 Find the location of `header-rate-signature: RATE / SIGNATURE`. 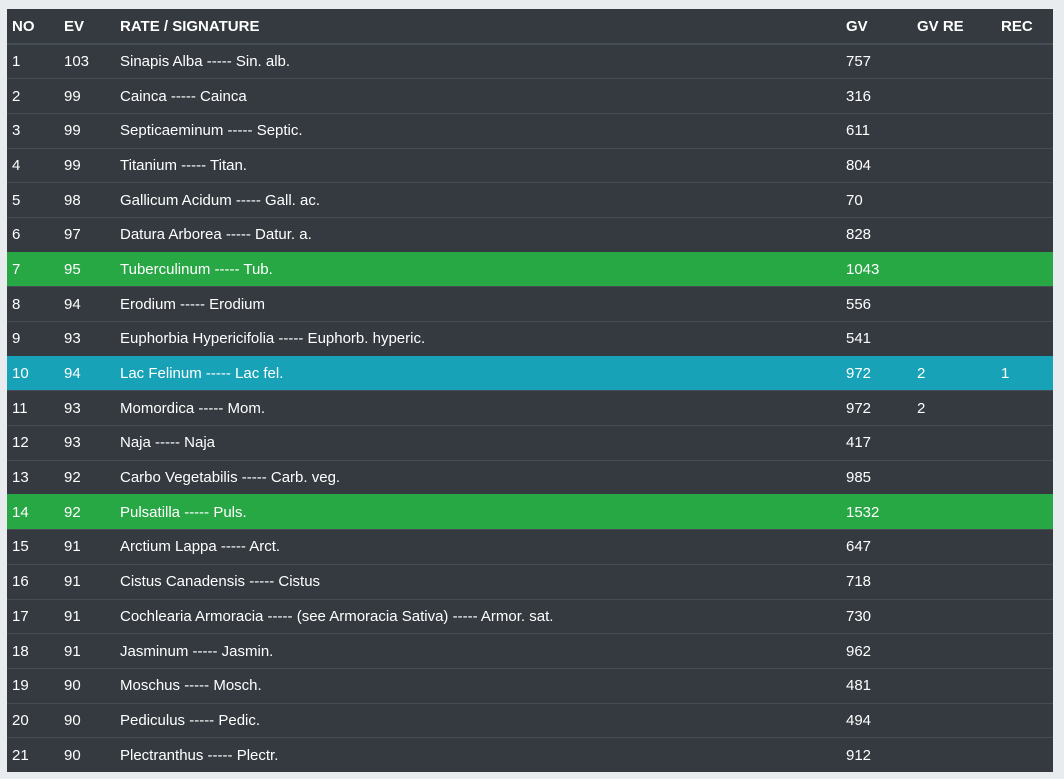

header-rate-signature: RATE / SIGNATURE is located at coordinates (476, 27).